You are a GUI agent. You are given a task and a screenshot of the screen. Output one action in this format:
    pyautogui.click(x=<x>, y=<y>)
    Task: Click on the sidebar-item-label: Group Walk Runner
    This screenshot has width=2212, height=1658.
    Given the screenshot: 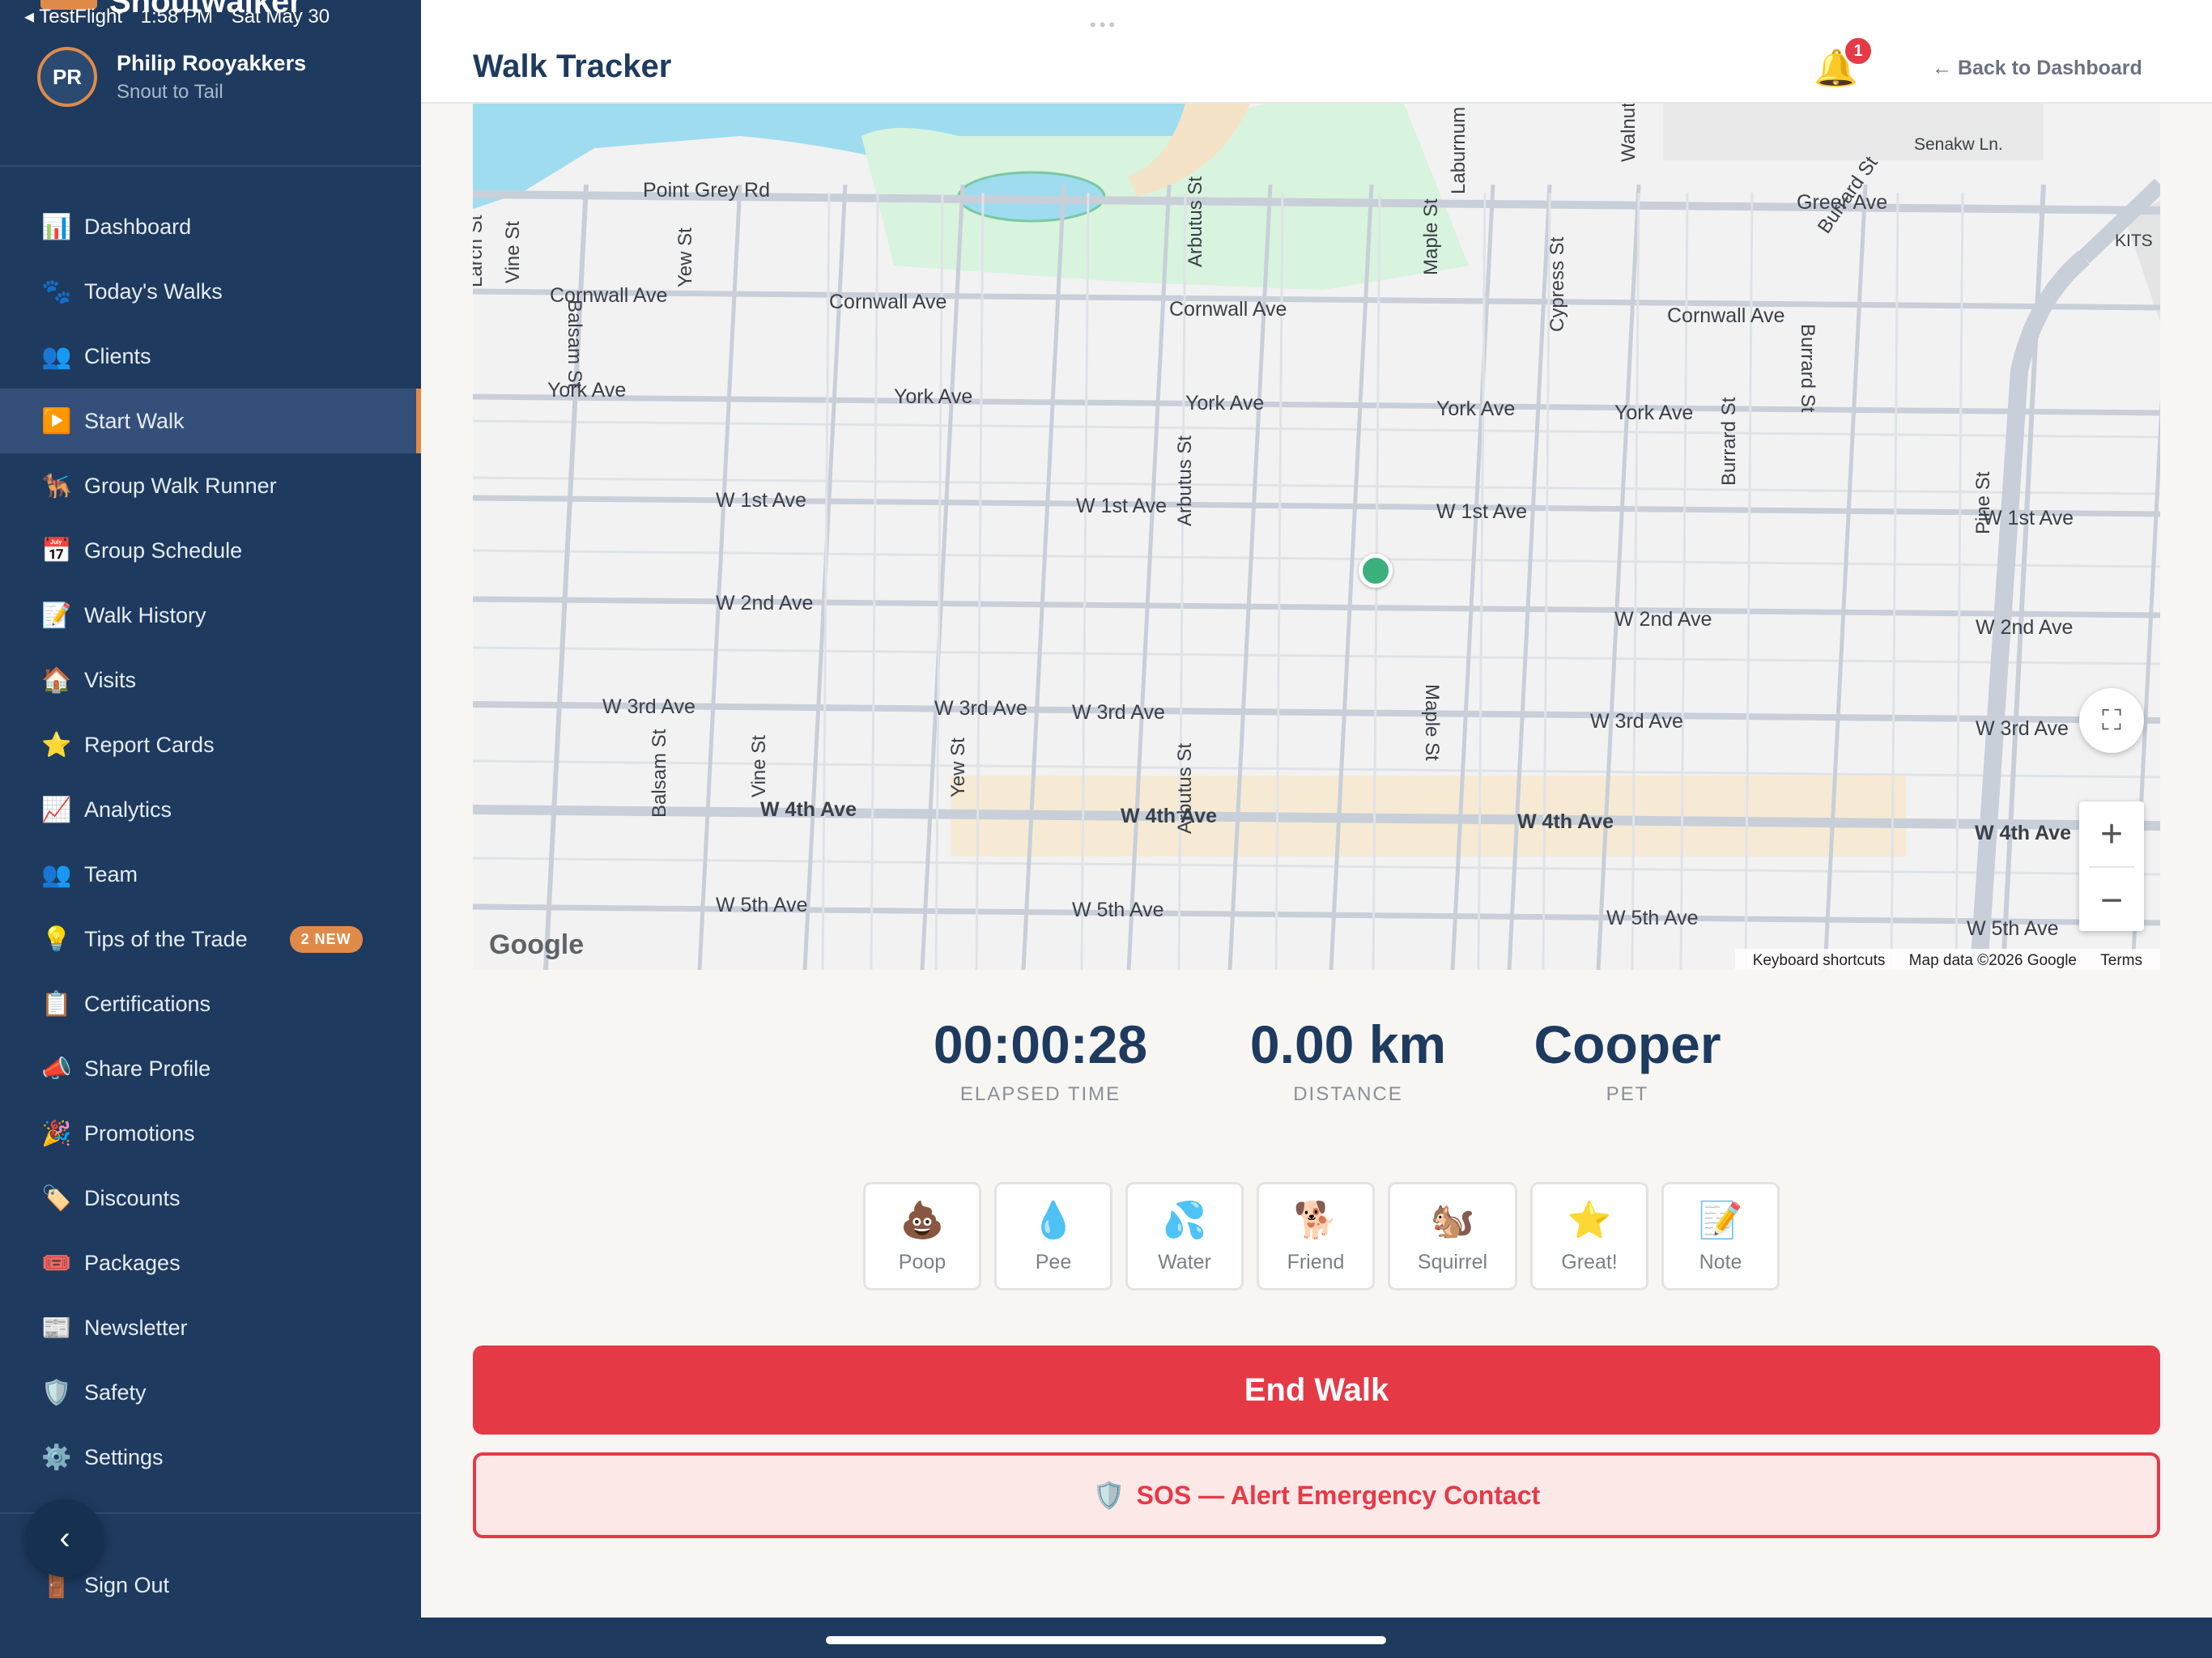 What is the action you would take?
    pyautogui.click(x=181, y=485)
    